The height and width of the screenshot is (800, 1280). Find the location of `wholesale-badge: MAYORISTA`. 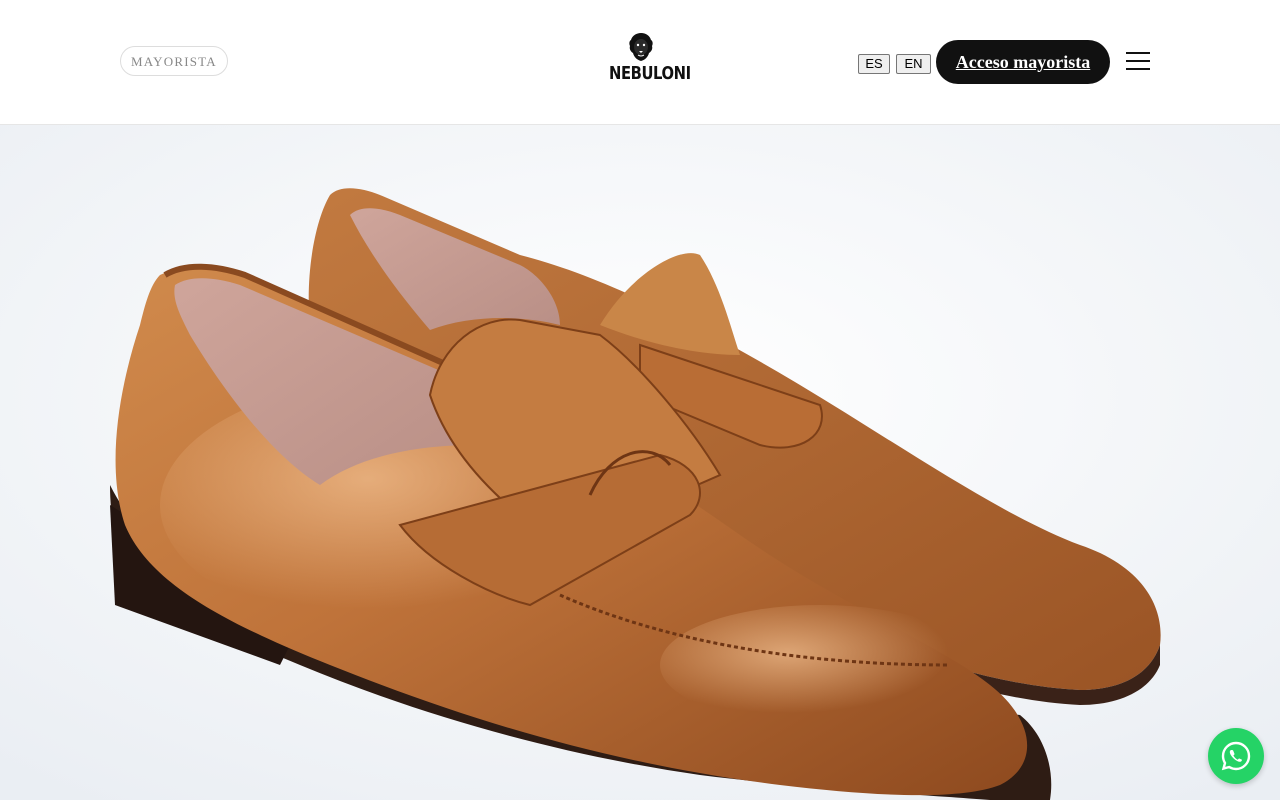

wholesale-badge: MAYORISTA is located at coordinates (174, 61).